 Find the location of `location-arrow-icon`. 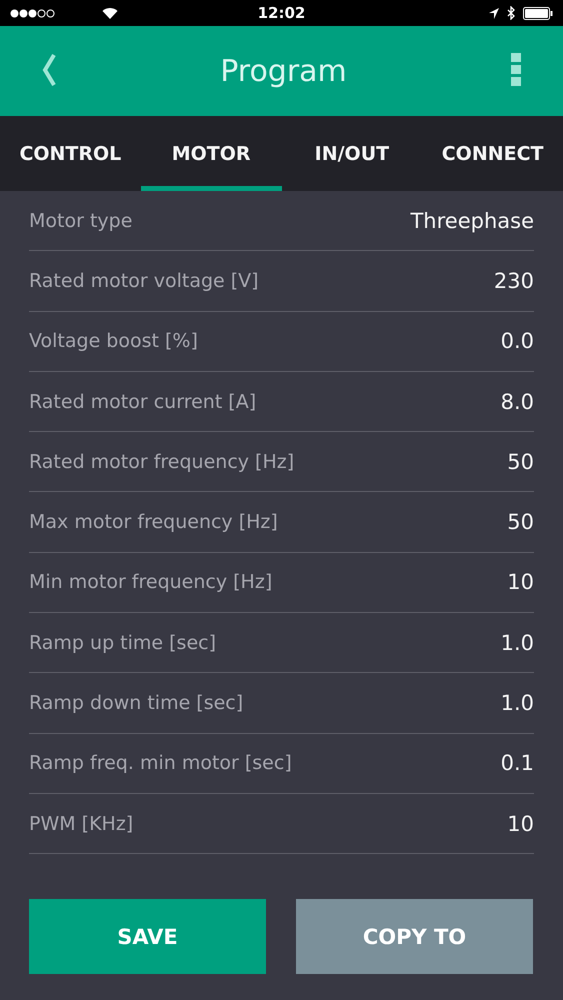

location-arrow-icon is located at coordinates (494, 13).